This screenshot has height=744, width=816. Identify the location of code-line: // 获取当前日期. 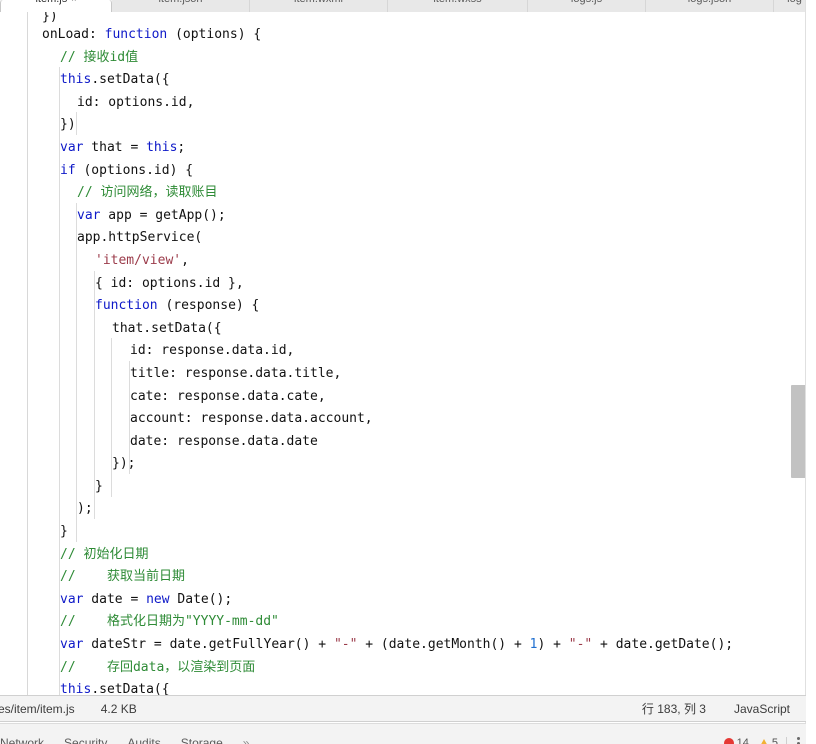
(422, 577).